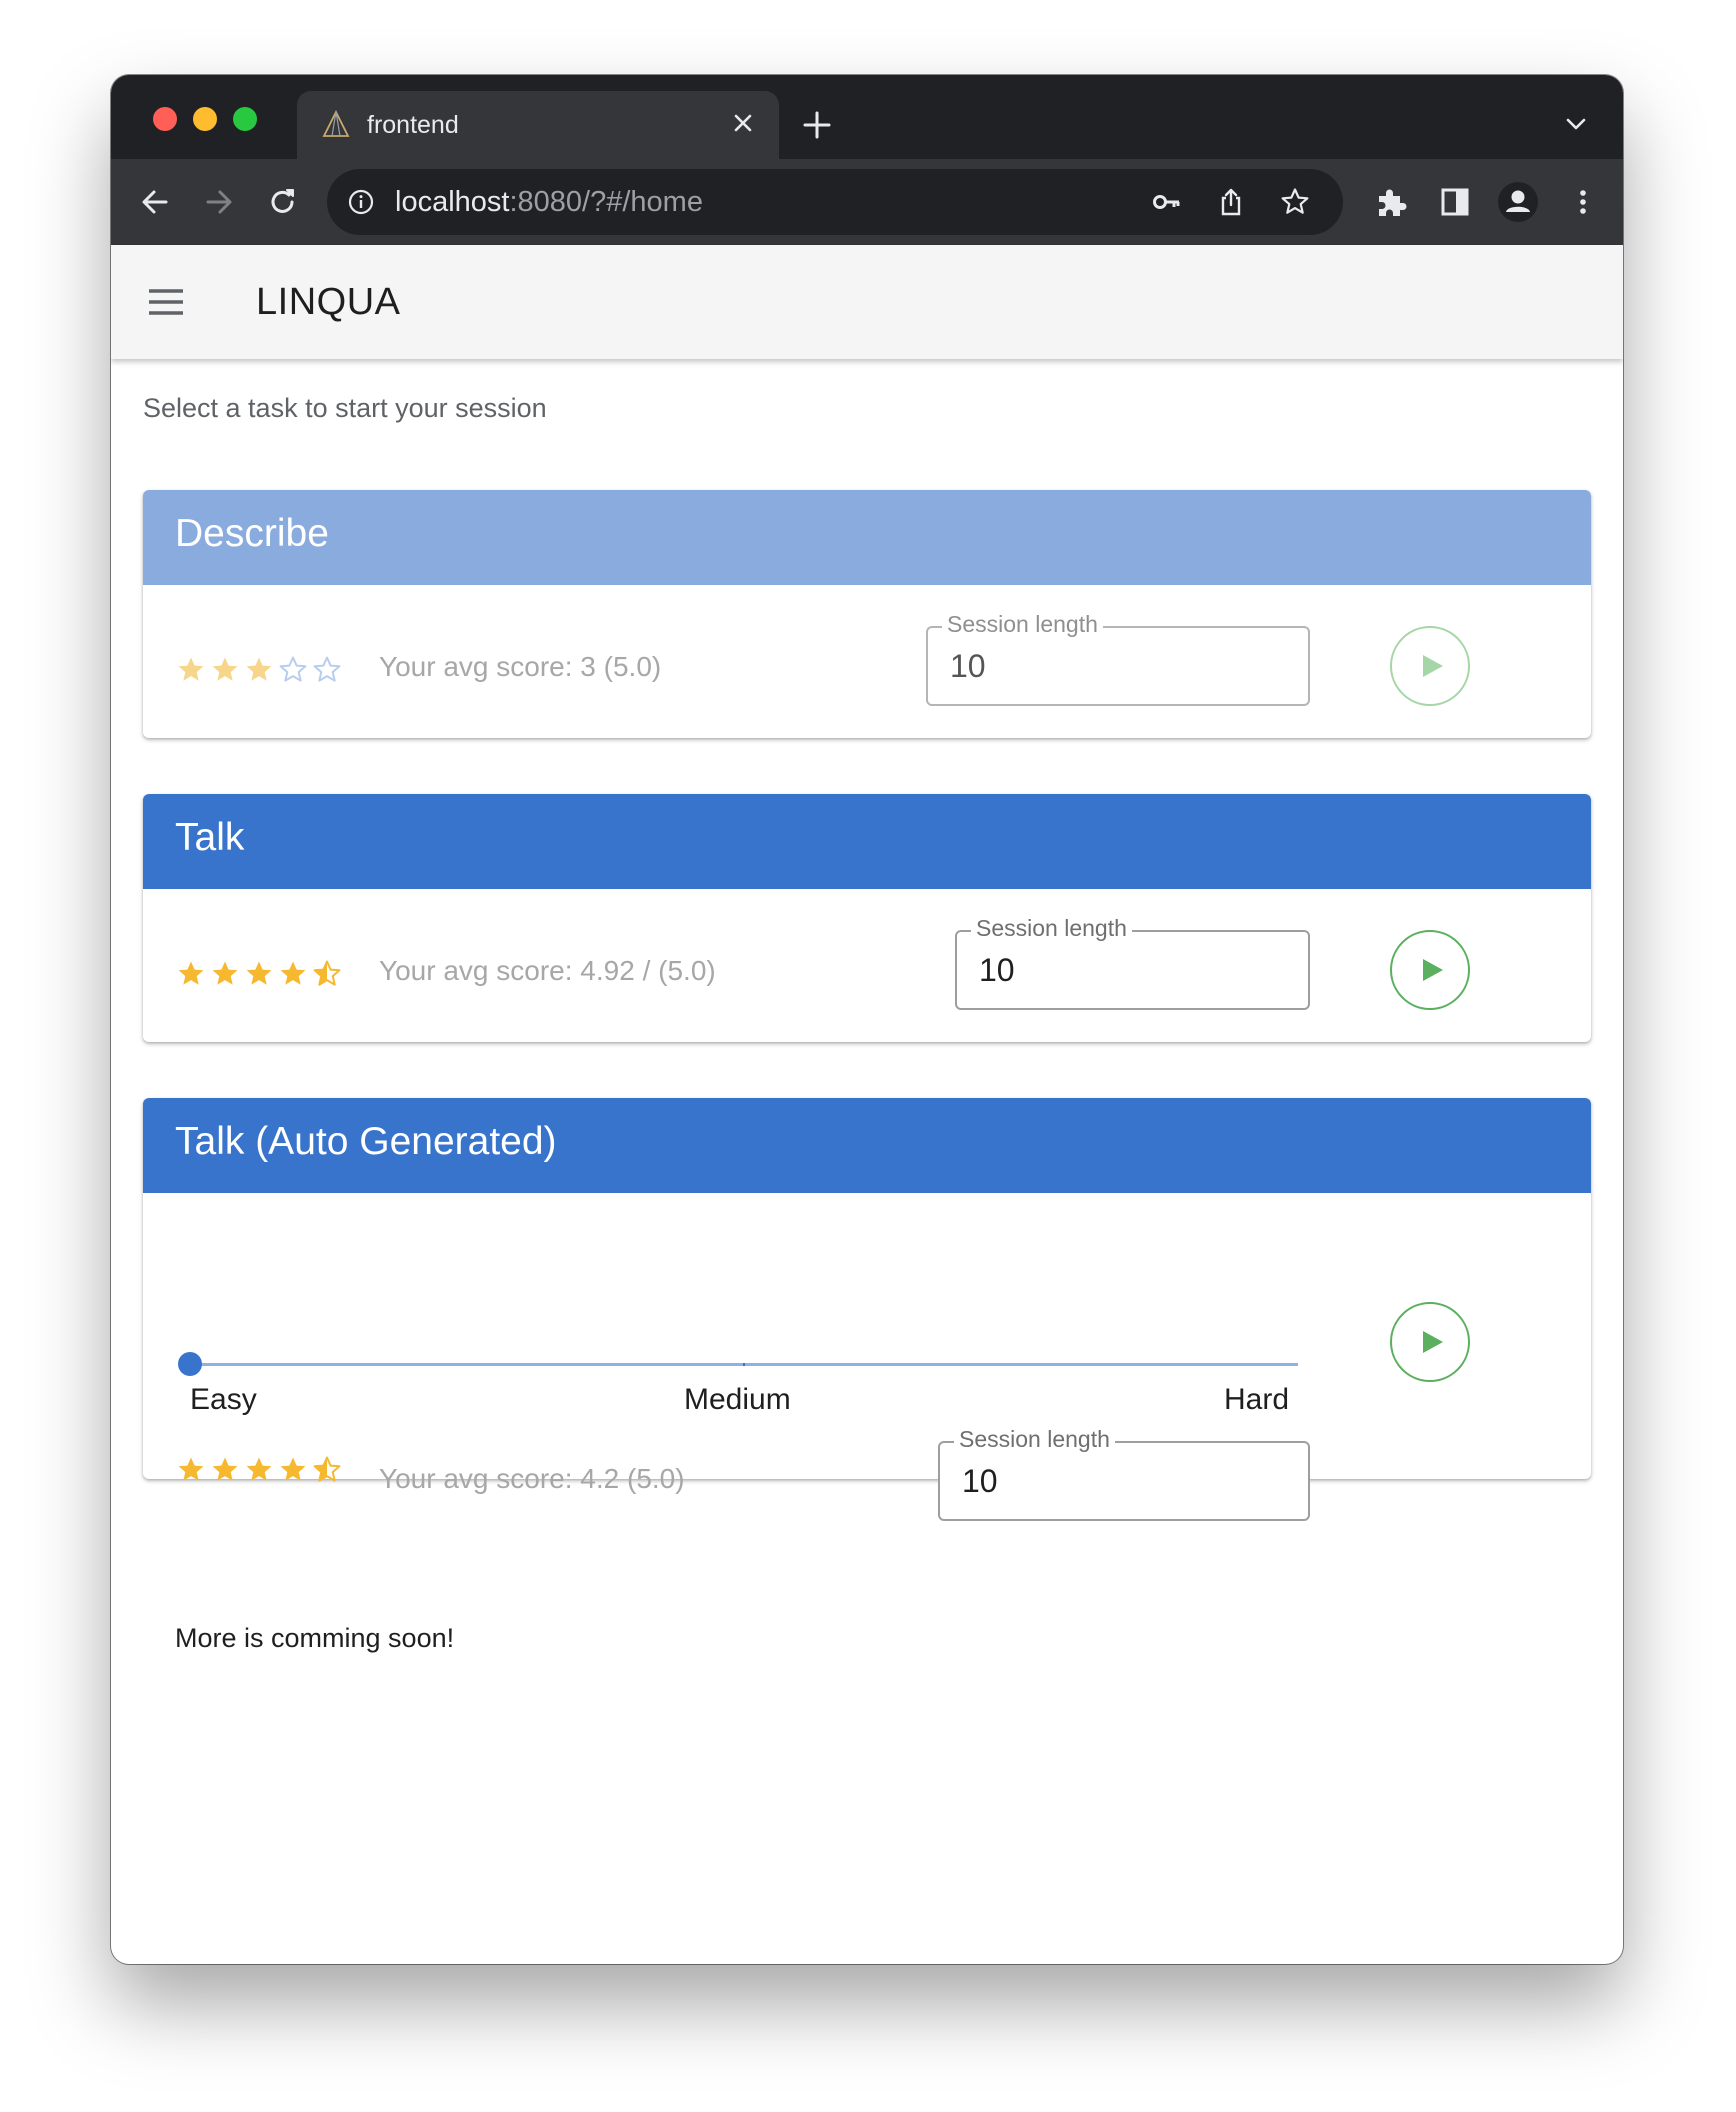  What do you see at coordinates (1455, 202) in the screenshot?
I see `side-panel-icon` at bounding box center [1455, 202].